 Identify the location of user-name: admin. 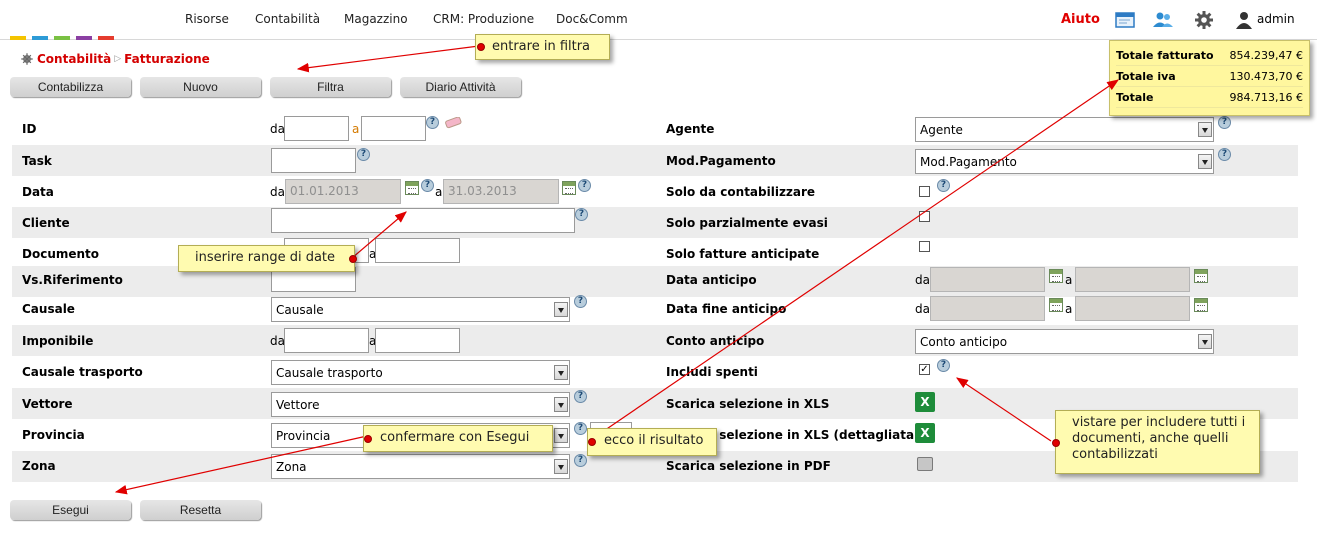
(1276, 19).